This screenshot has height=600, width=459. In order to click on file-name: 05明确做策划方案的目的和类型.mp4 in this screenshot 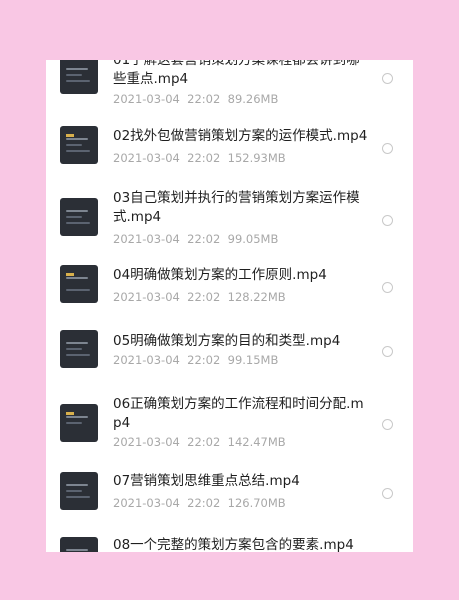, I will do `click(227, 341)`.